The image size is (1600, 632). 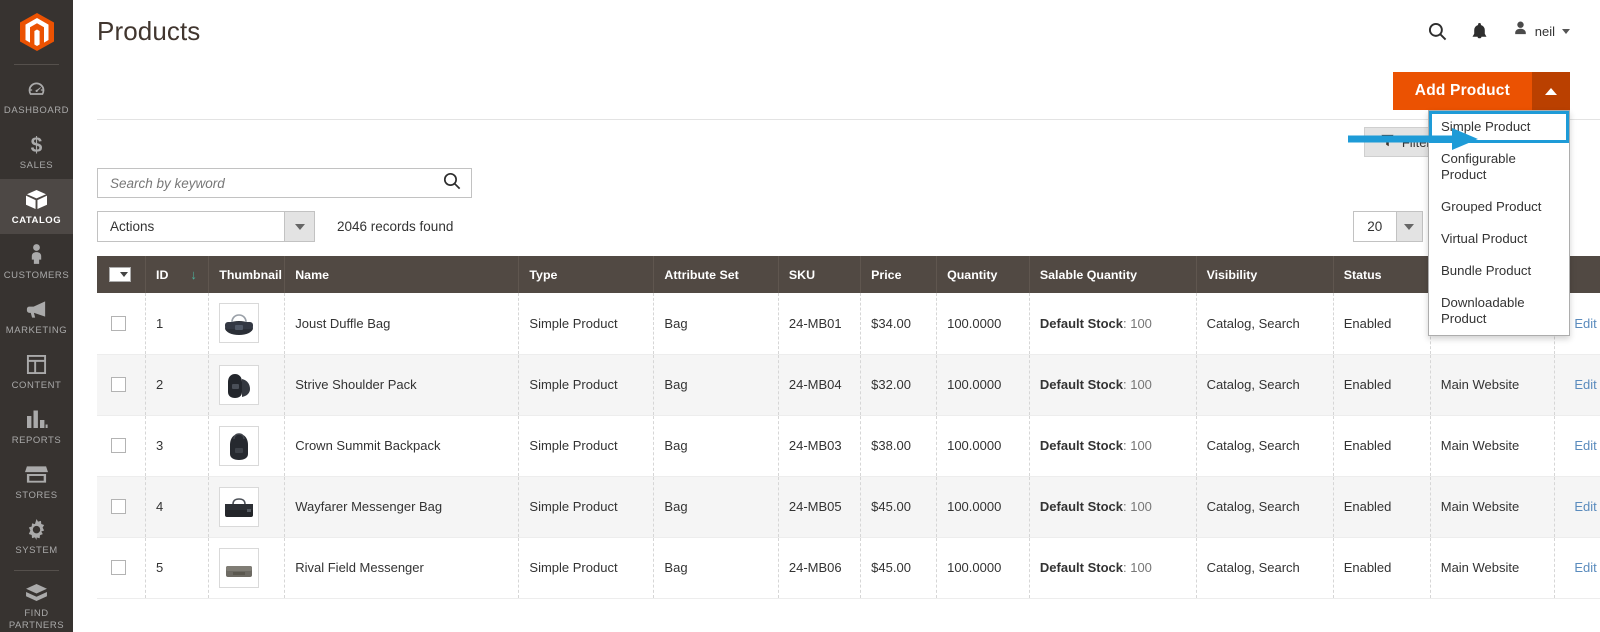 I want to click on sidebar-item-customers: CUSTOMERS, so click(x=36, y=261).